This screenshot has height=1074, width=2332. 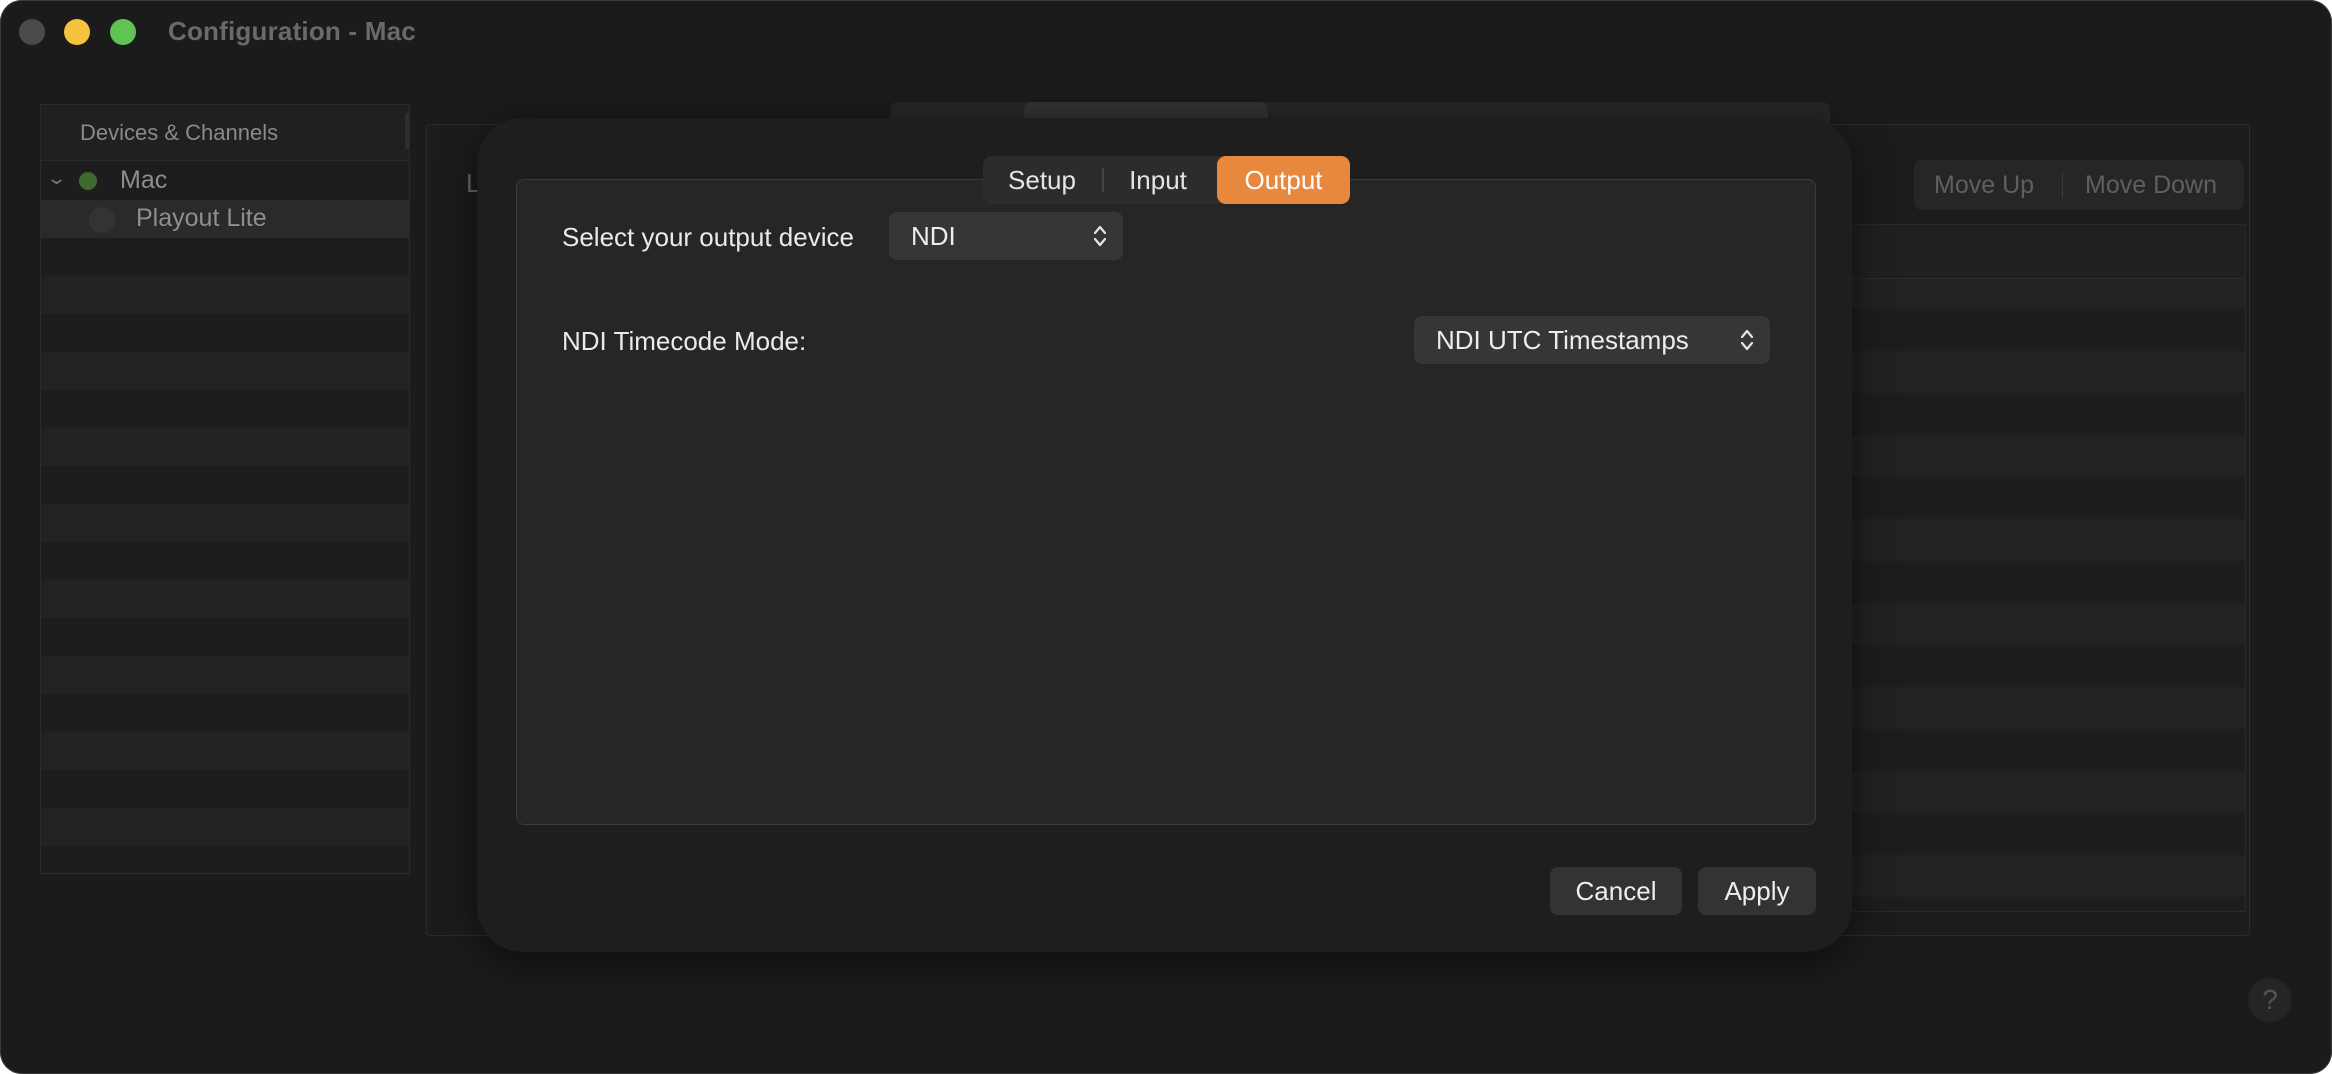 I want to click on timecode-mode-select: NDI UTC Timestamps, so click(x=1592, y=340).